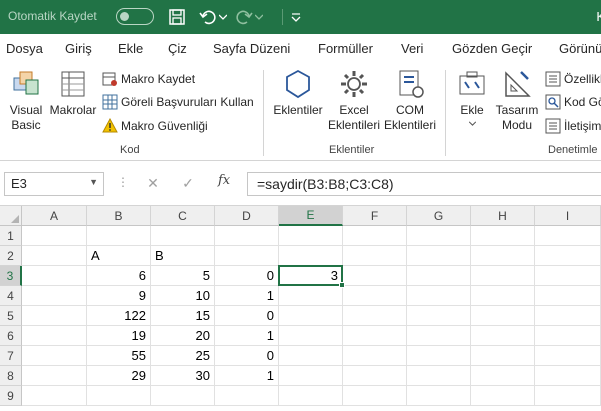 This screenshot has width=601, height=411. What do you see at coordinates (119, 276) in the screenshot?
I see `cell-b3: 6` at bounding box center [119, 276].